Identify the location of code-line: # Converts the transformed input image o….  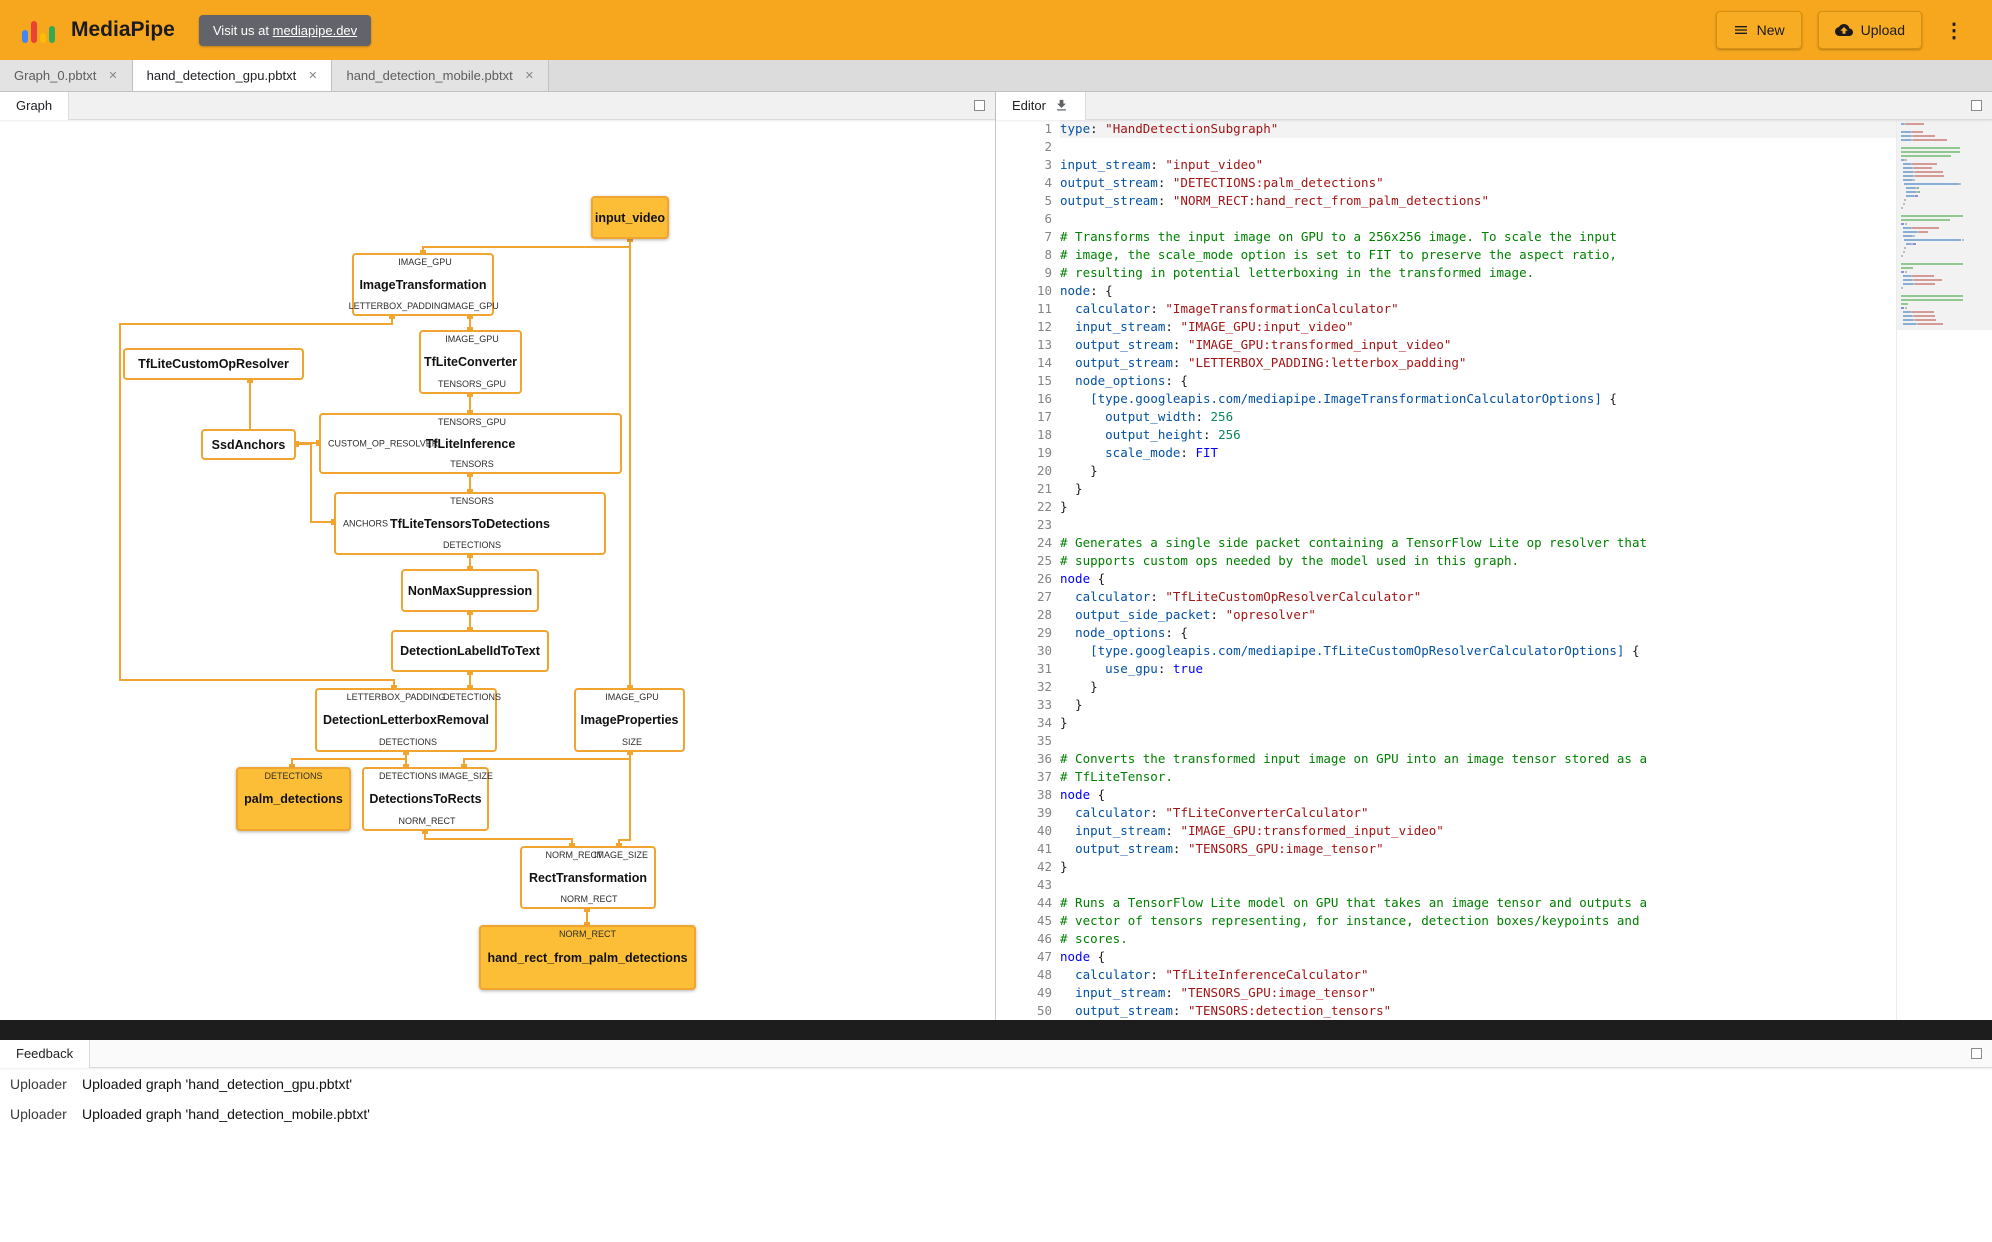
(1526, 759).